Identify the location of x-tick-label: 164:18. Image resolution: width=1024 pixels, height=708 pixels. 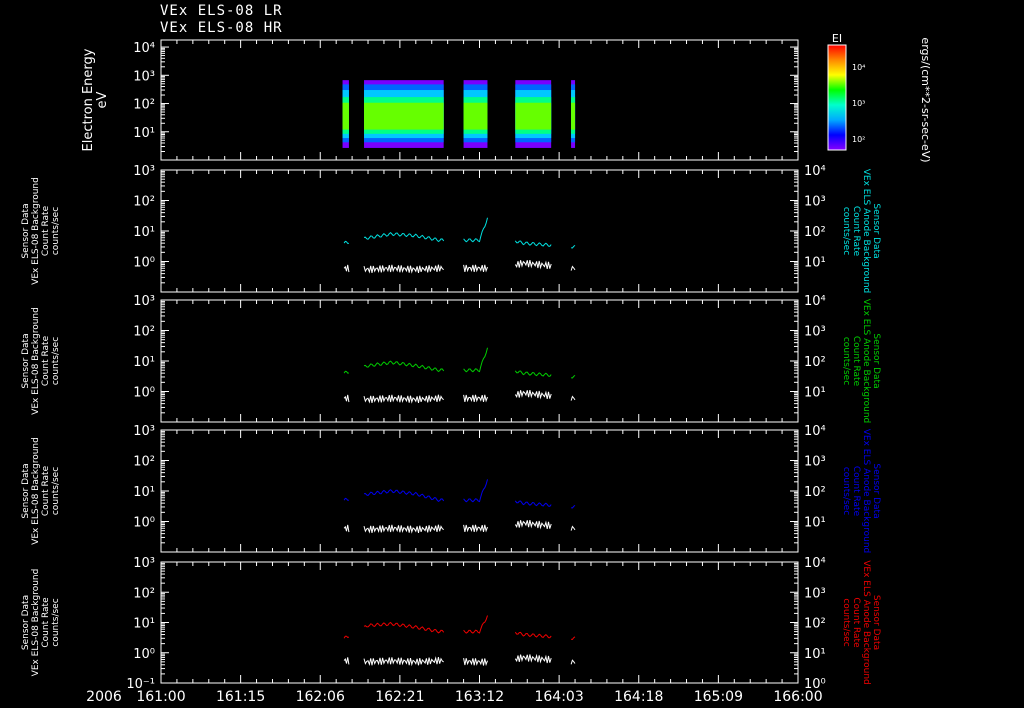
(638, 697).